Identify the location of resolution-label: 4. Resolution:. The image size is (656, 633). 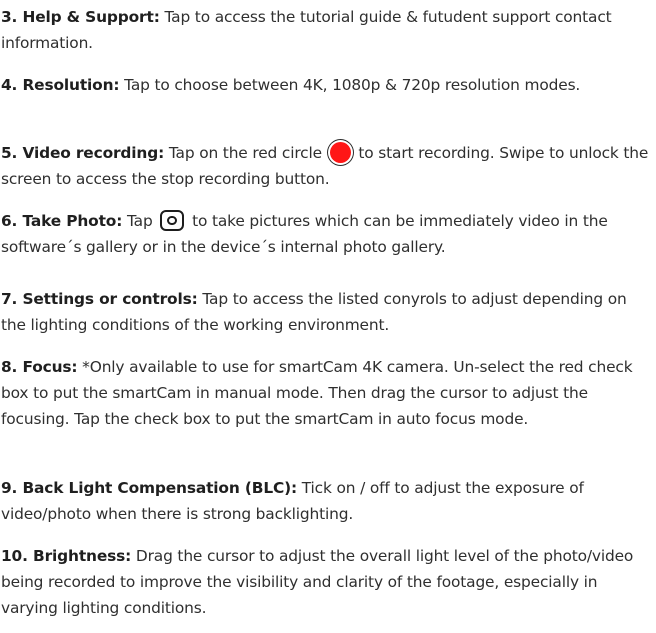
(60, 85).